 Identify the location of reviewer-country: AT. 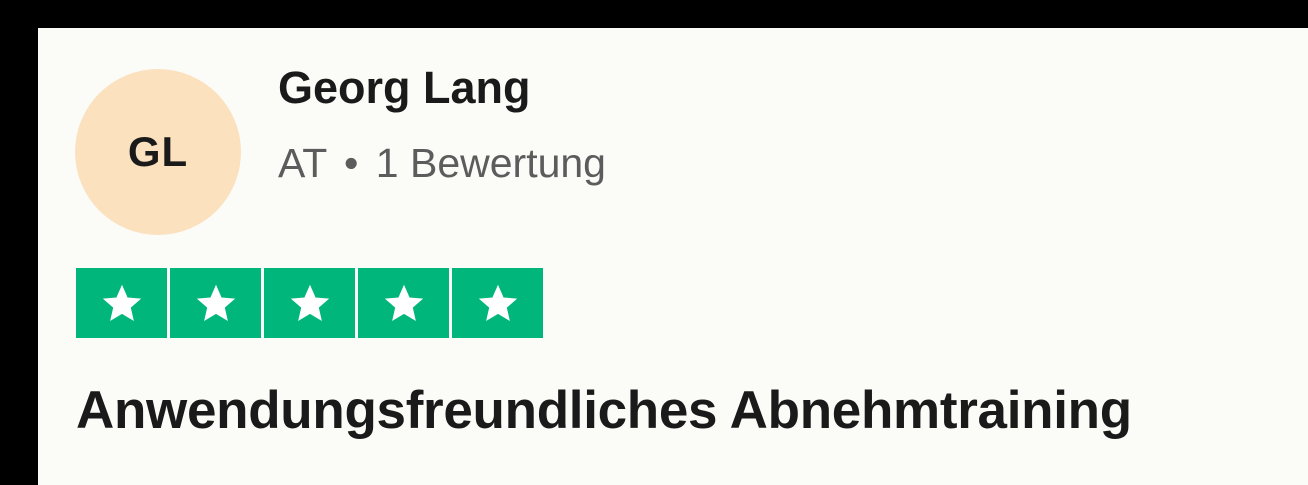
(302, 163).